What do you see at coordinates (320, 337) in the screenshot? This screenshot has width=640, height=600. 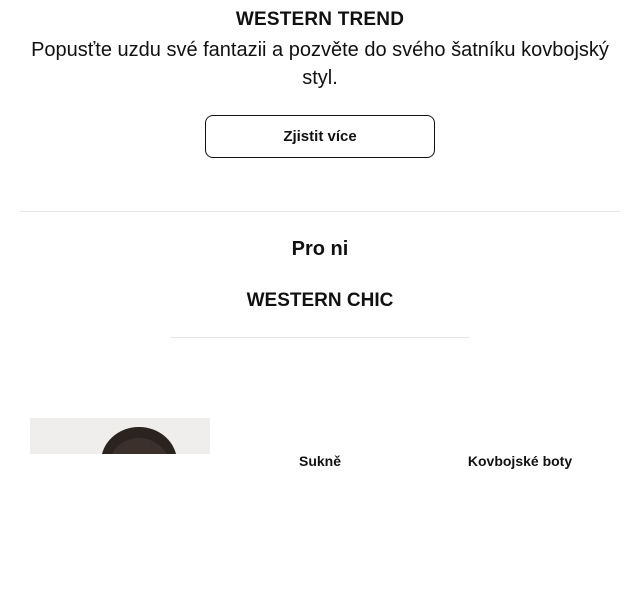 I see `subtitle-divider` at bounding box center [320, 337].